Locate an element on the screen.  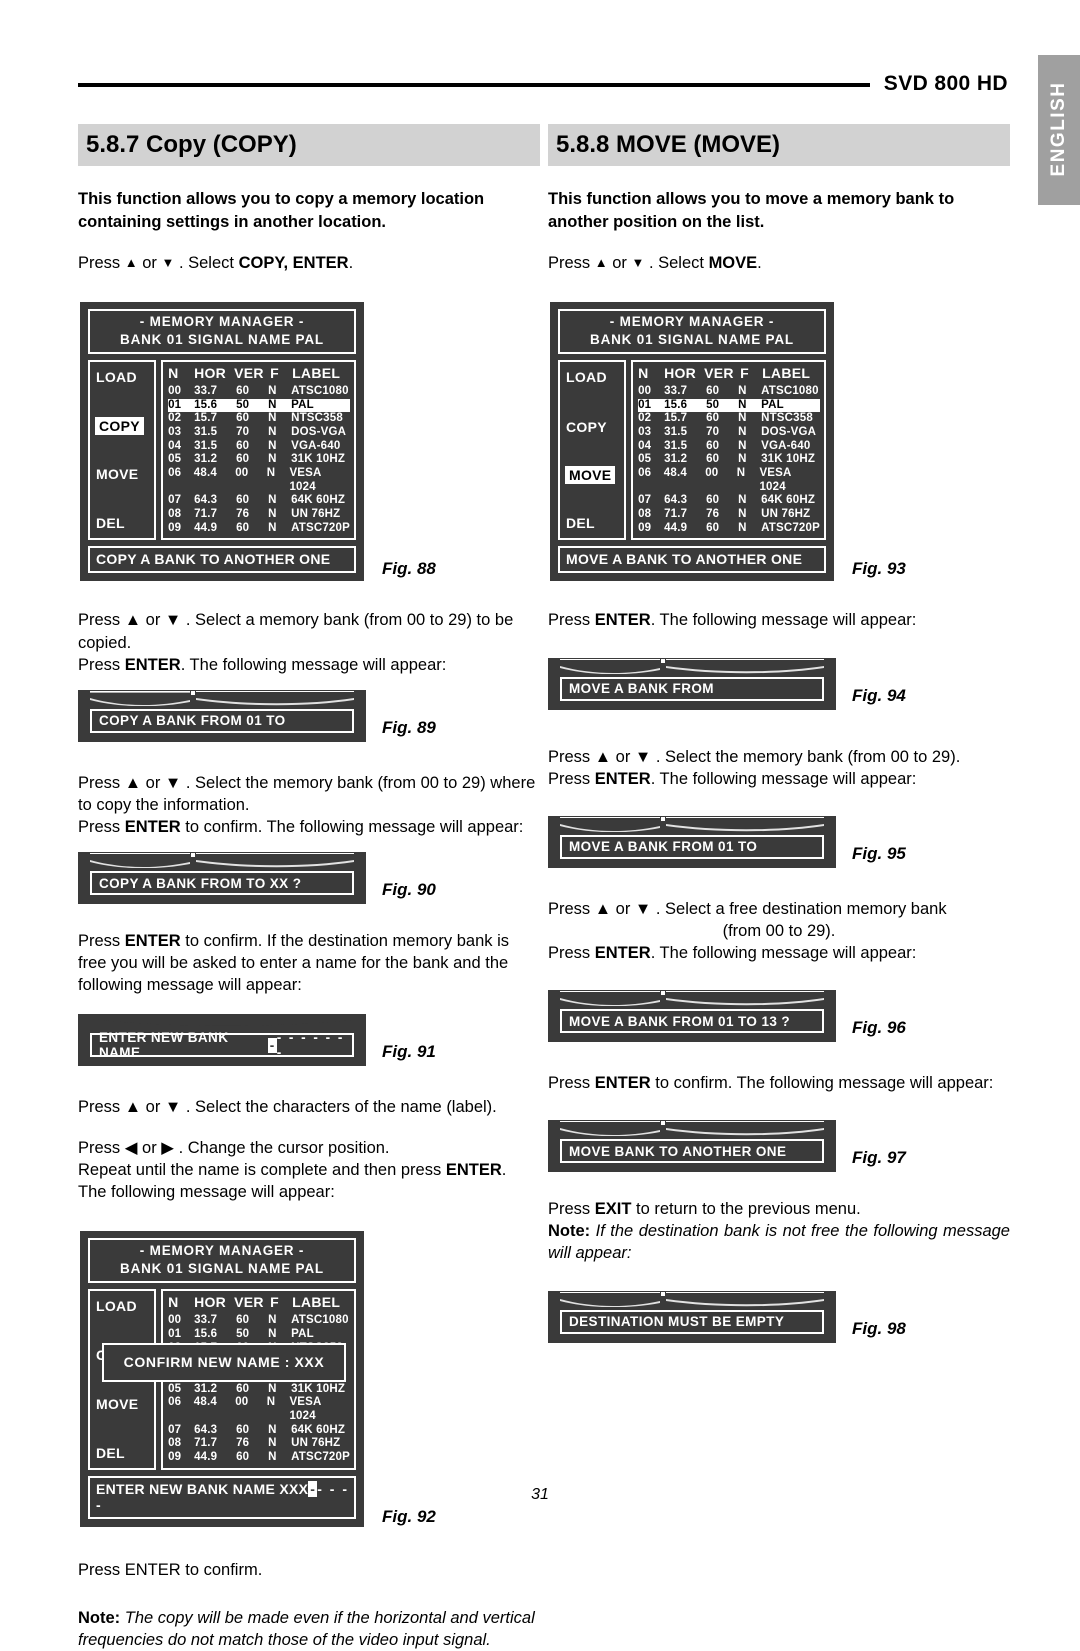
text-select: . Select is located at coordinates (206, 262).